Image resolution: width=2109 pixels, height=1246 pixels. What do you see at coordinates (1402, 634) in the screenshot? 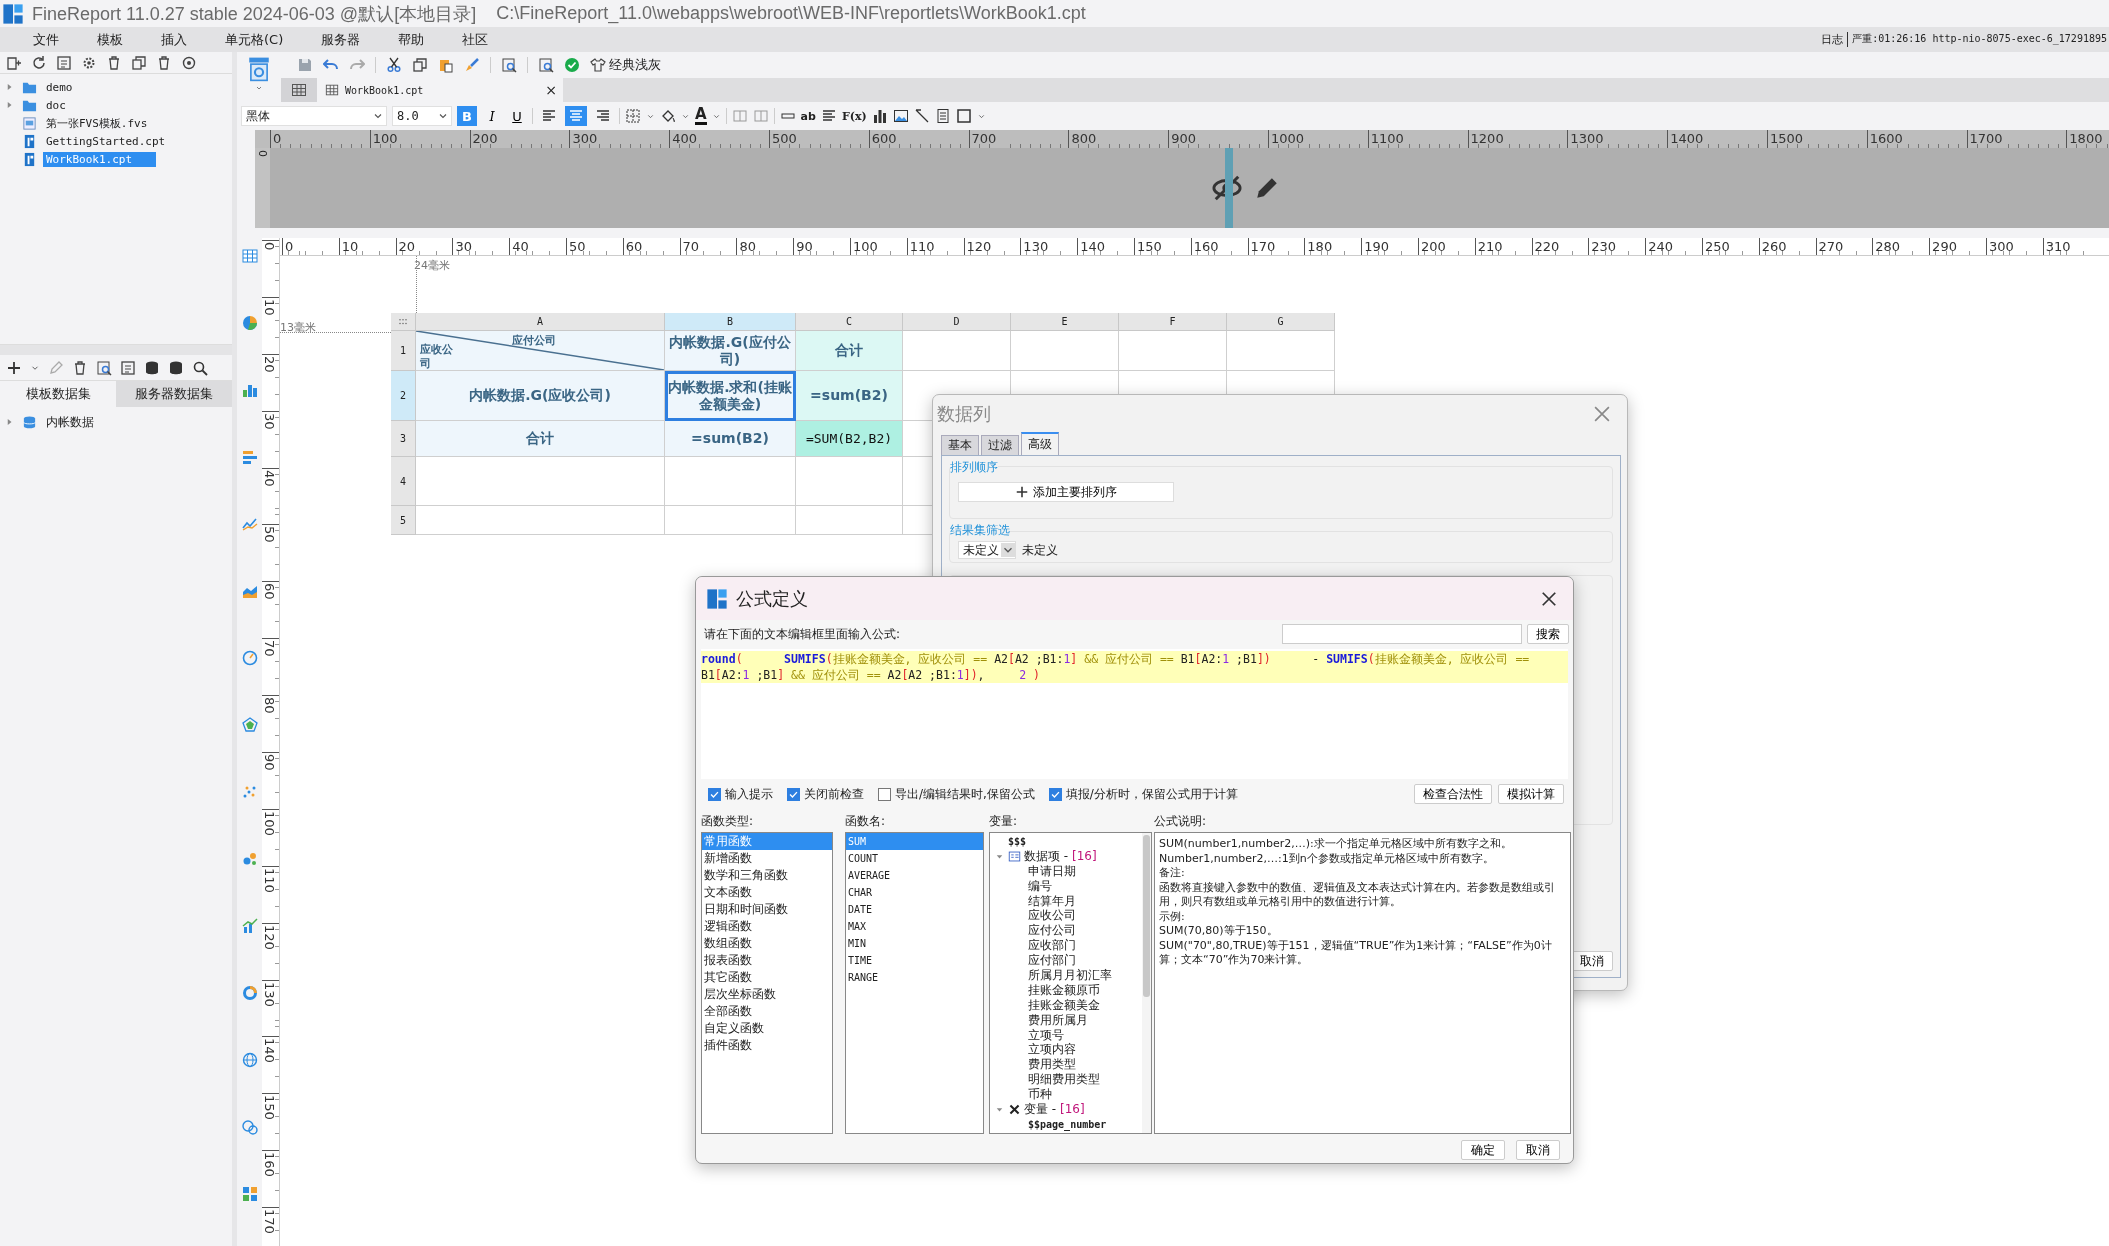
I see `search-field` at bounding box center [1402, 634].